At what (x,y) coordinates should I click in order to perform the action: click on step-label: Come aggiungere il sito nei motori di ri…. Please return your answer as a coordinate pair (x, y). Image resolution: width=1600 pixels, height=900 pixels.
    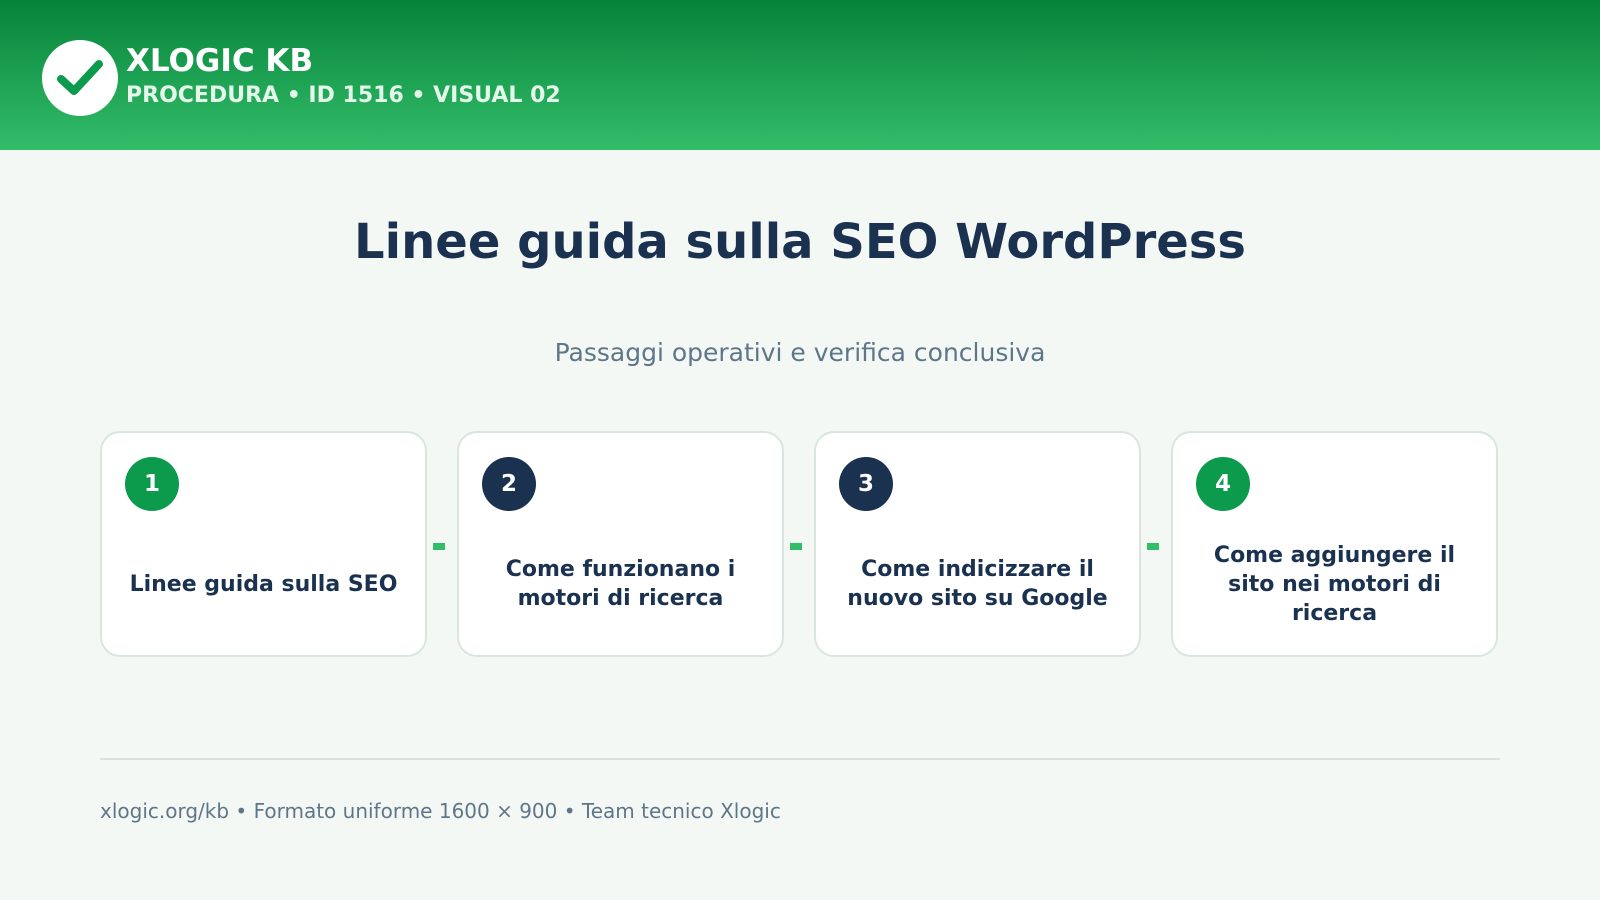
    Looking at the image, I should click on (1334, 584).